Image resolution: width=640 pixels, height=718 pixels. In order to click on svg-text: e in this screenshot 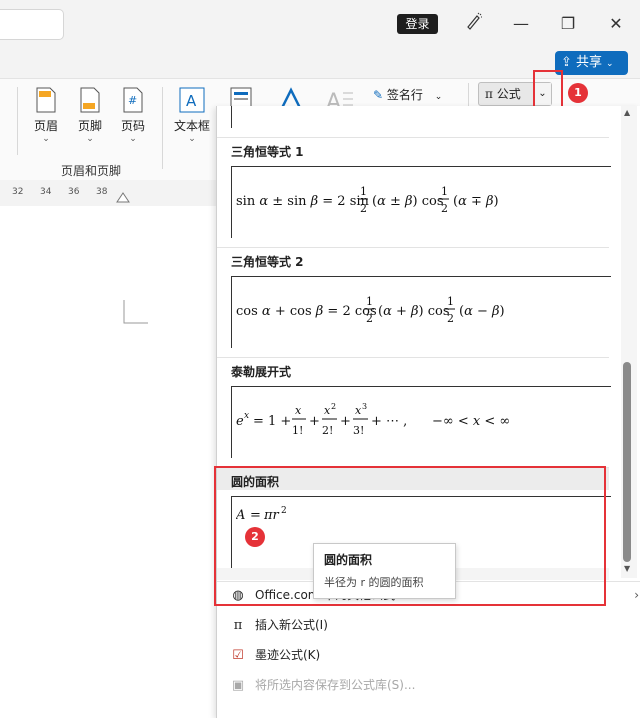, I will do `click(240, 421)`.